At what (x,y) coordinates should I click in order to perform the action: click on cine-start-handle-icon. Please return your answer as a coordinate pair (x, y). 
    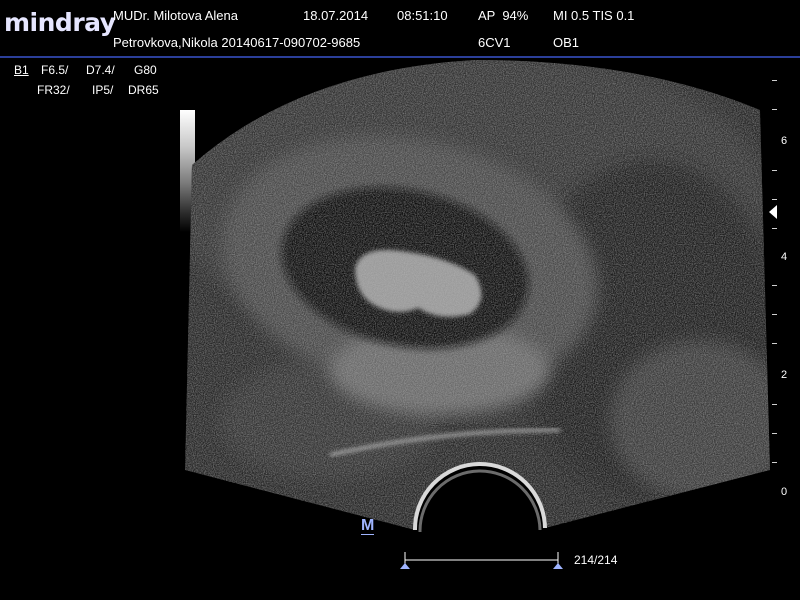
    Looking at the image, I should click on (405, 566).